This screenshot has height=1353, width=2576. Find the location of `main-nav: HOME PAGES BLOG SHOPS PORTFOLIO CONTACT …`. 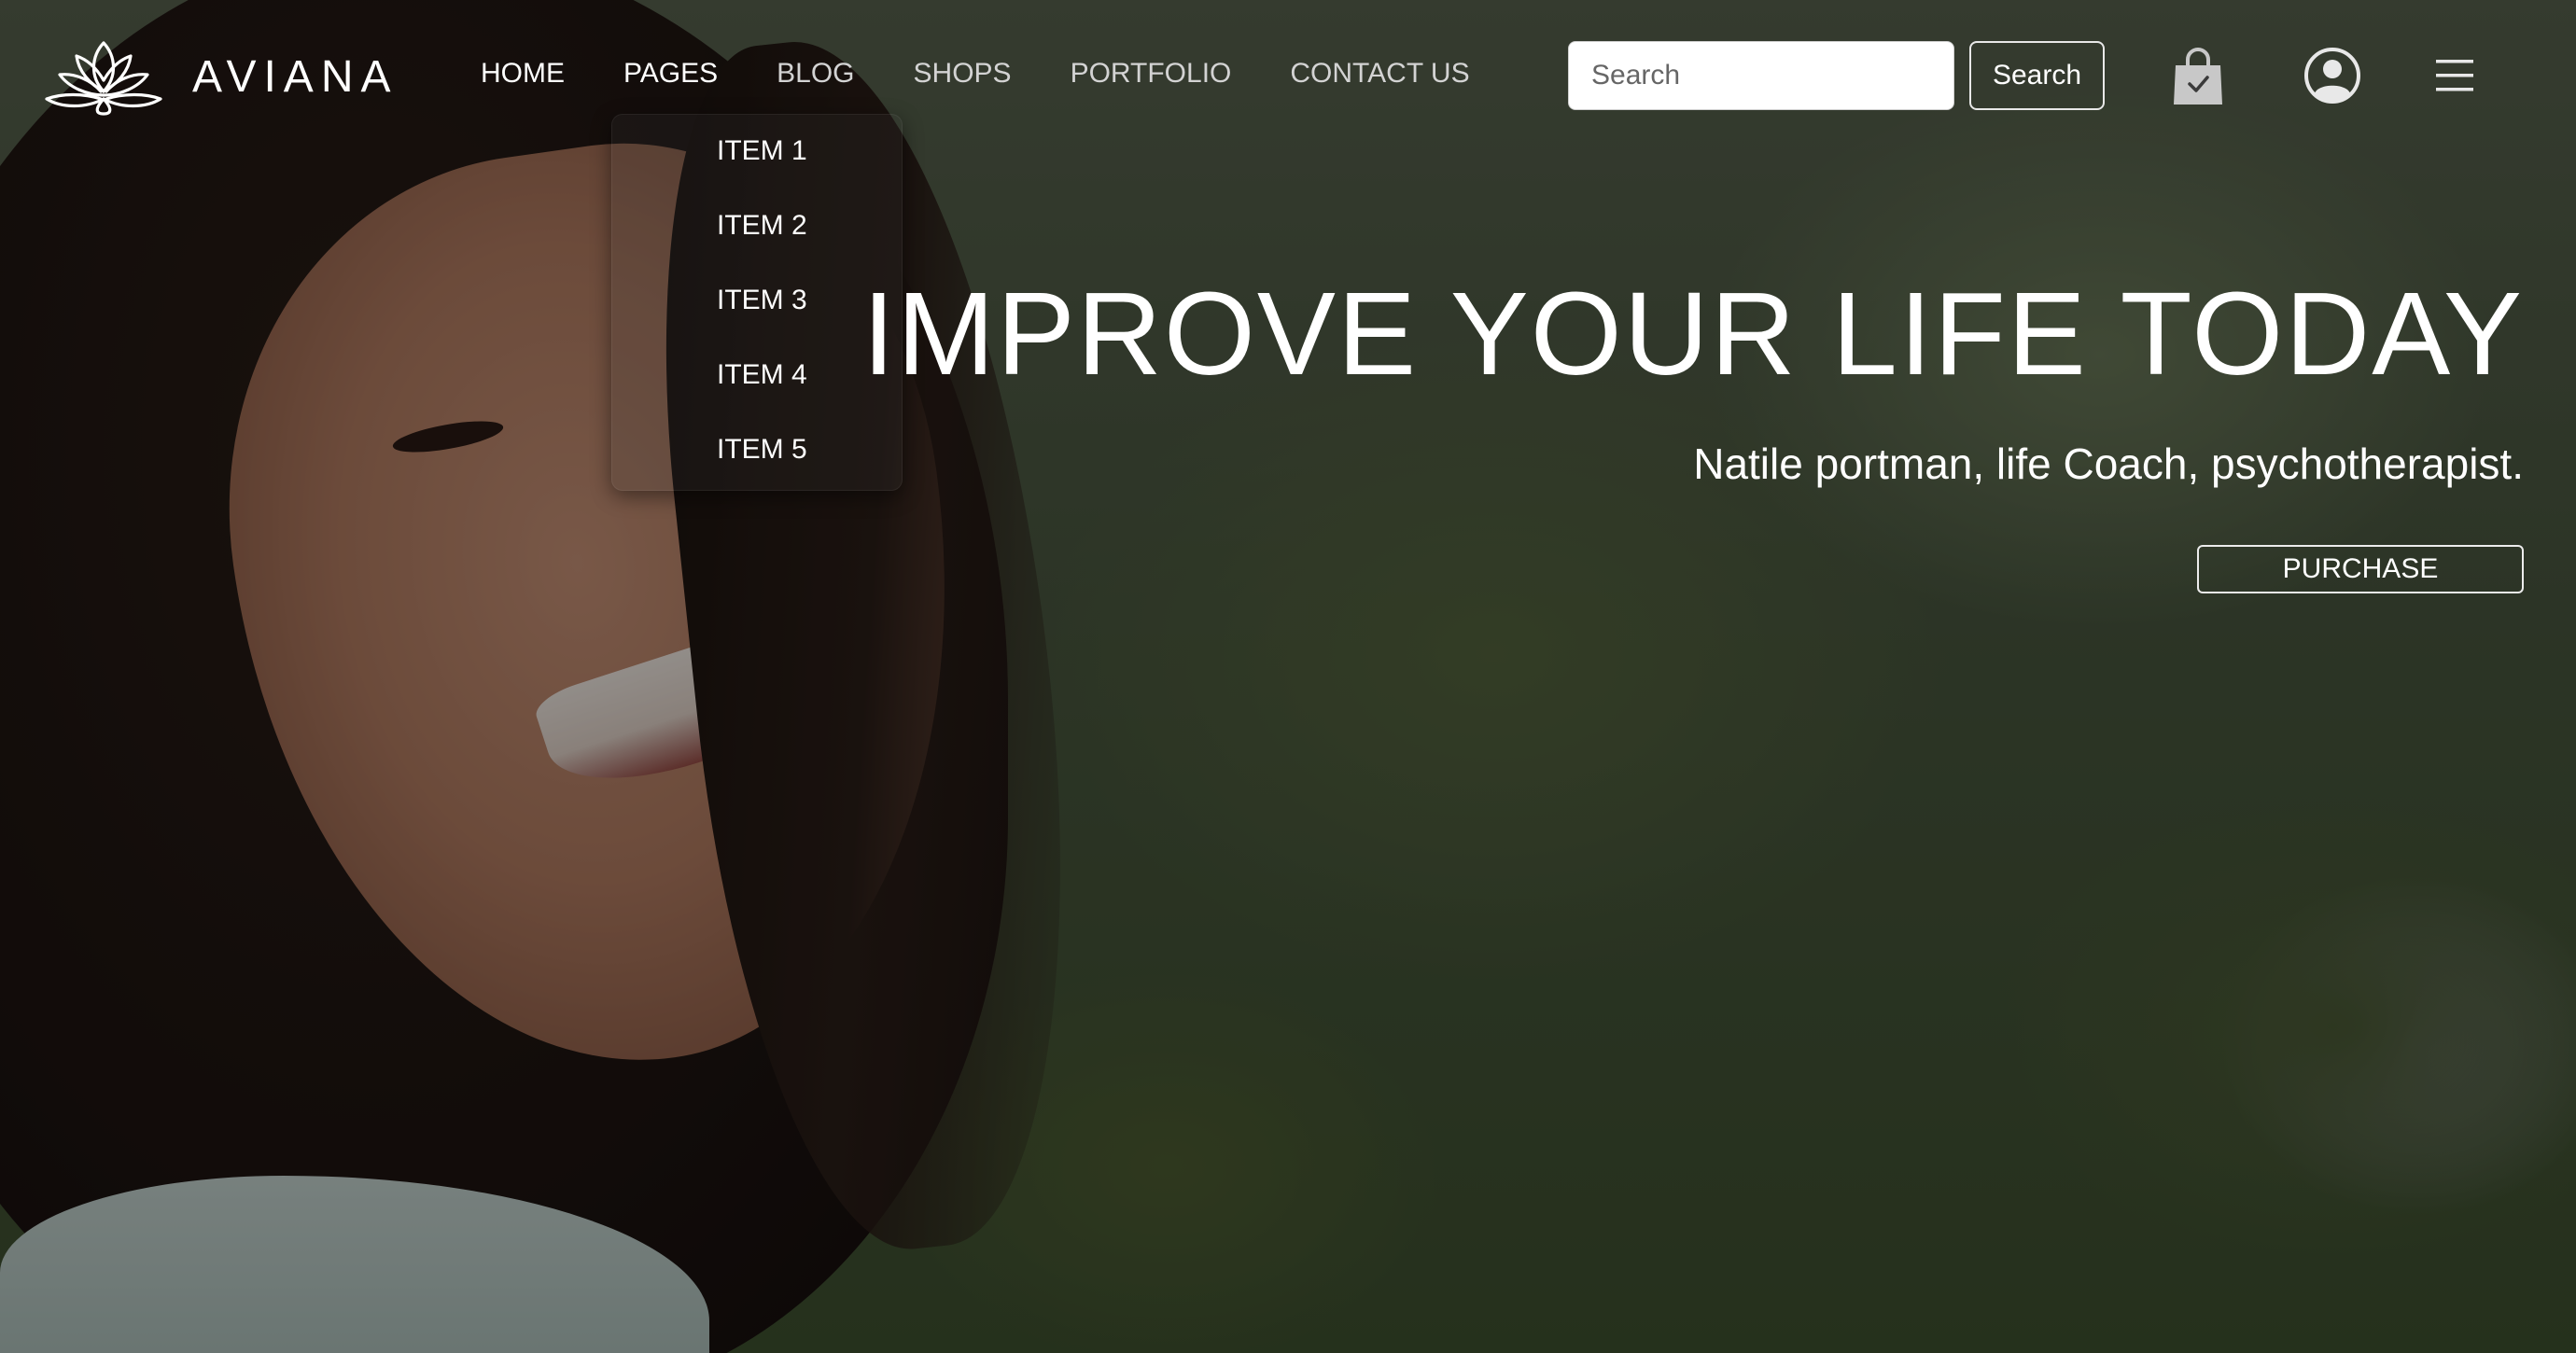

main-nav: HOME PAGES BLOG SHOPS PORTFOLIO CONTACT … is located at coordinates (1005, 74).